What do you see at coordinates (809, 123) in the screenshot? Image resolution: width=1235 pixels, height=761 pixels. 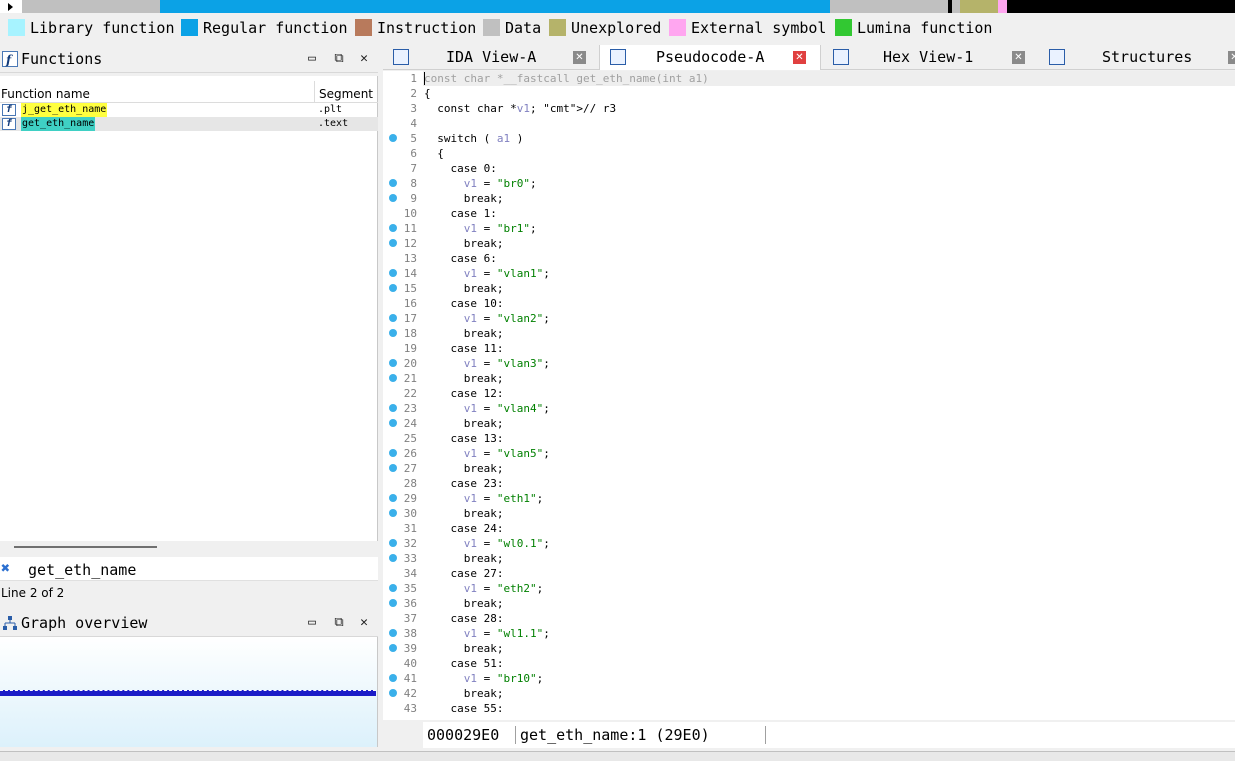 I see `code-line: 4` at bounding box center [809, 123].